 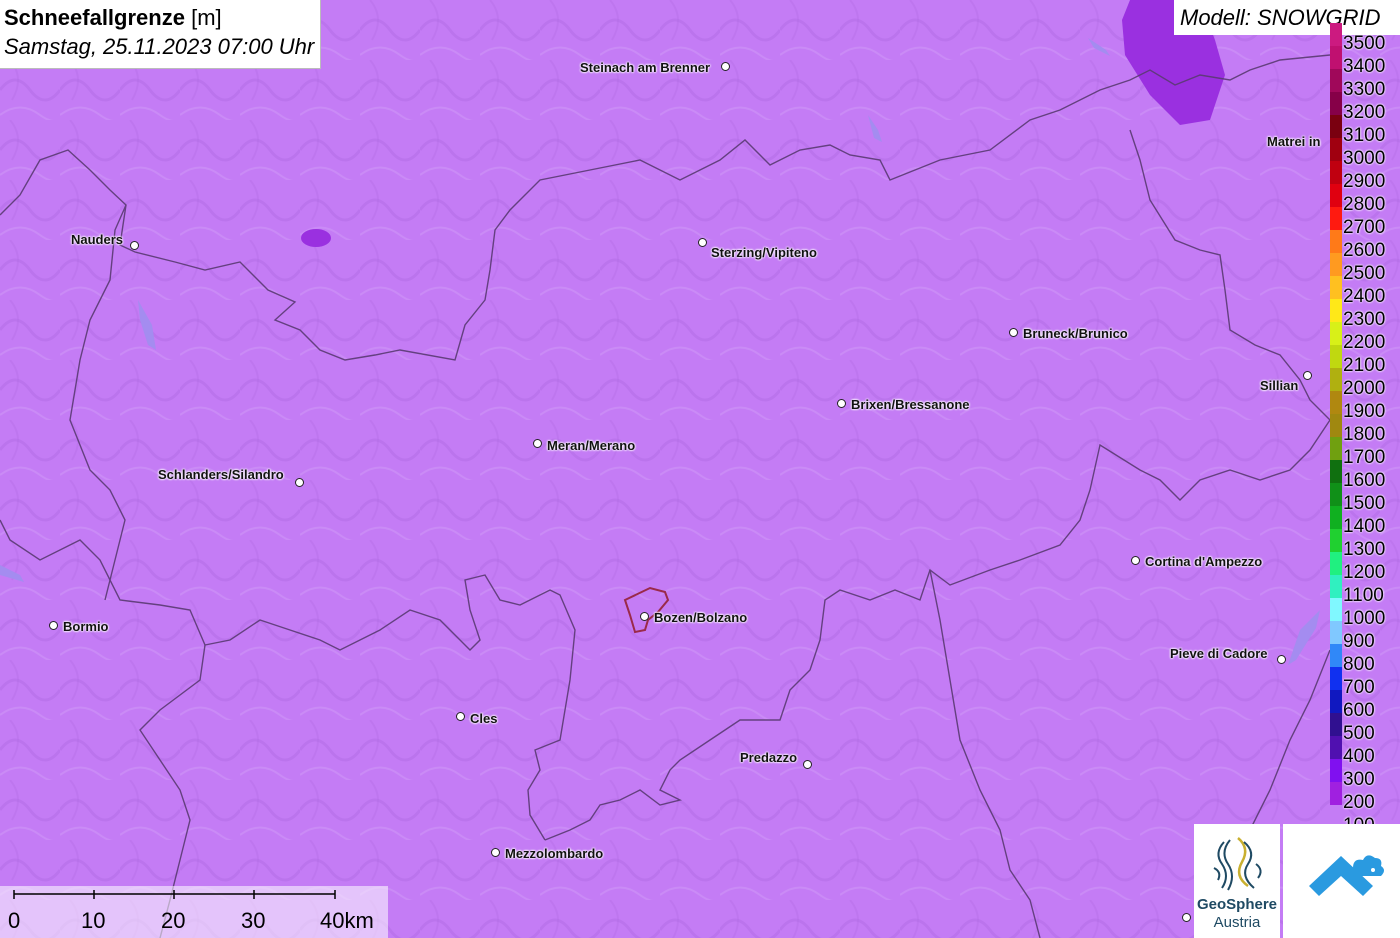 What do you see at coordinates (764, 252) in the screenshot?
I see `city-label: Sterzing/Vipiteno` at bounding box center [764, 252].